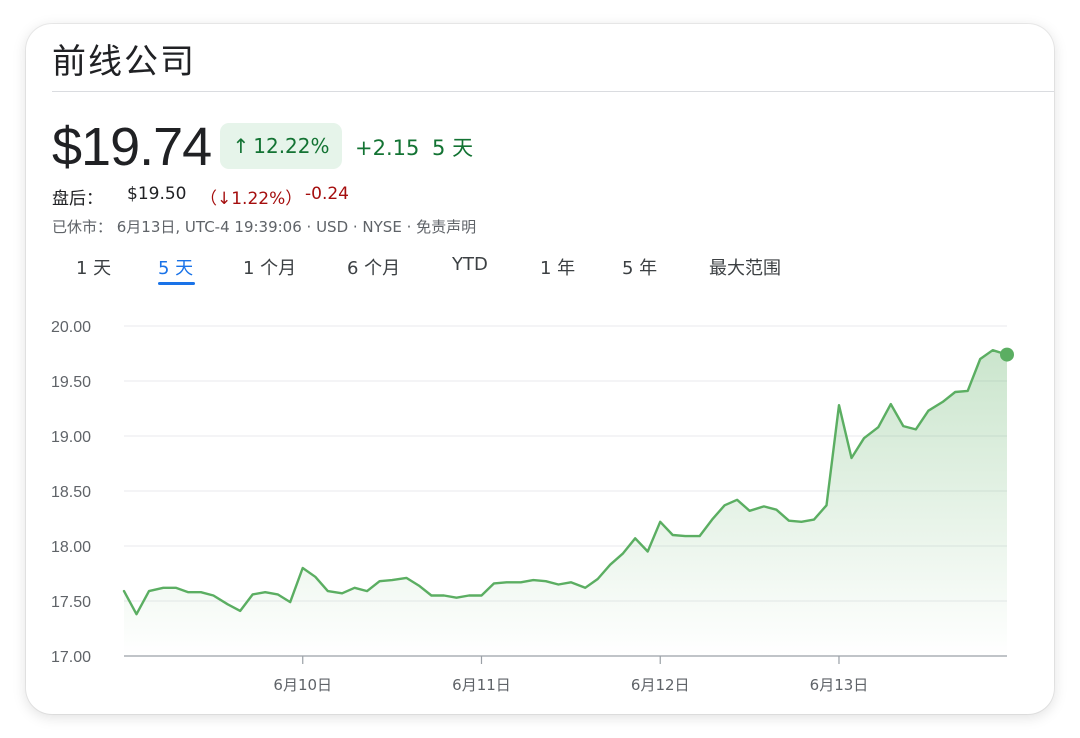  I want to click on x-tick-label: 6月11日, so click(481, 685).